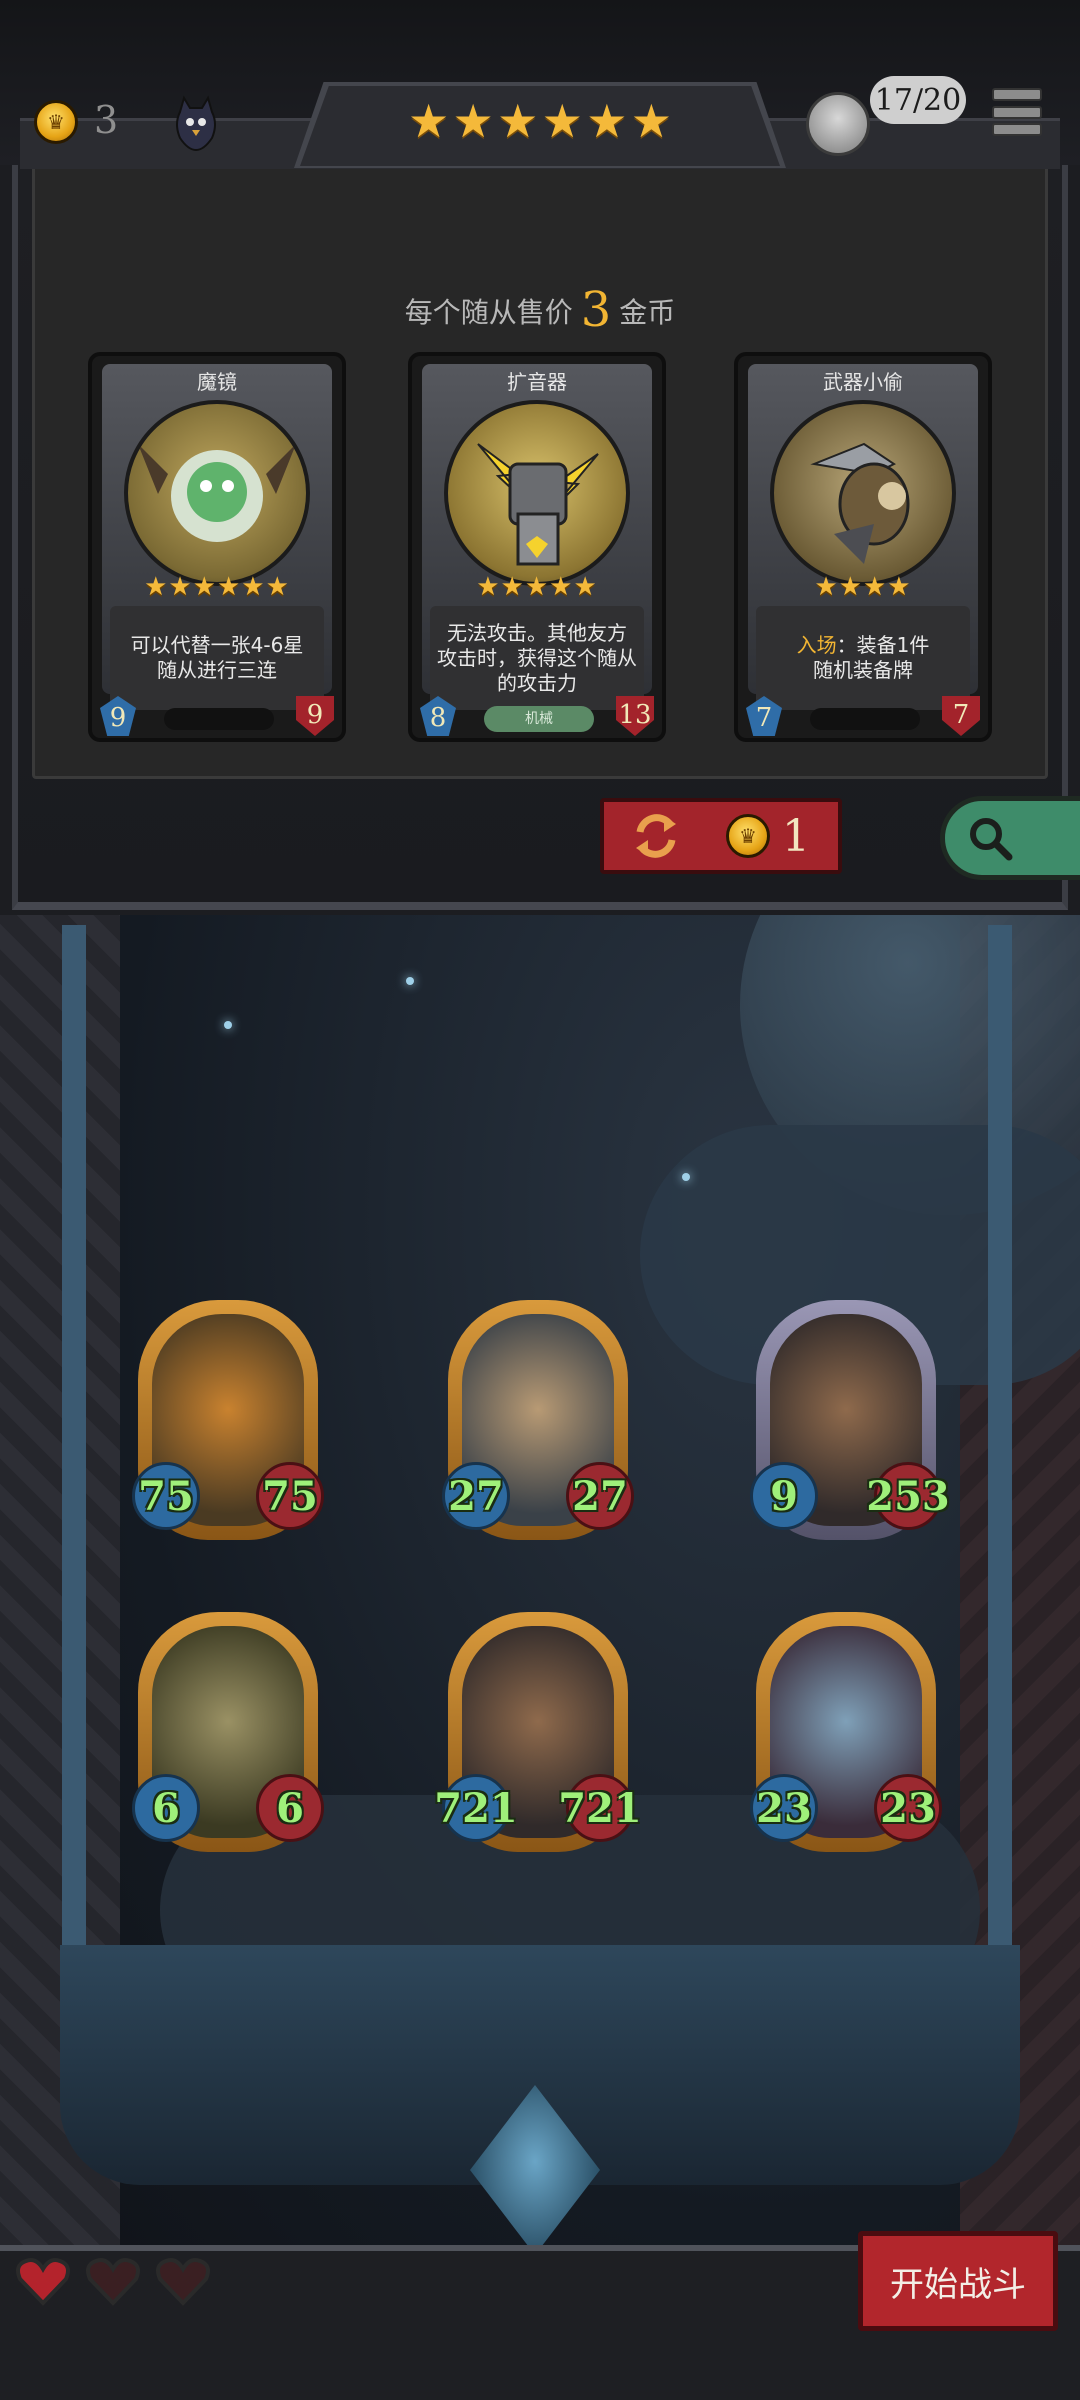 This screenshot has width=1080, height=2400. I want to click on card-name: 扩音器, so click(537, 382).